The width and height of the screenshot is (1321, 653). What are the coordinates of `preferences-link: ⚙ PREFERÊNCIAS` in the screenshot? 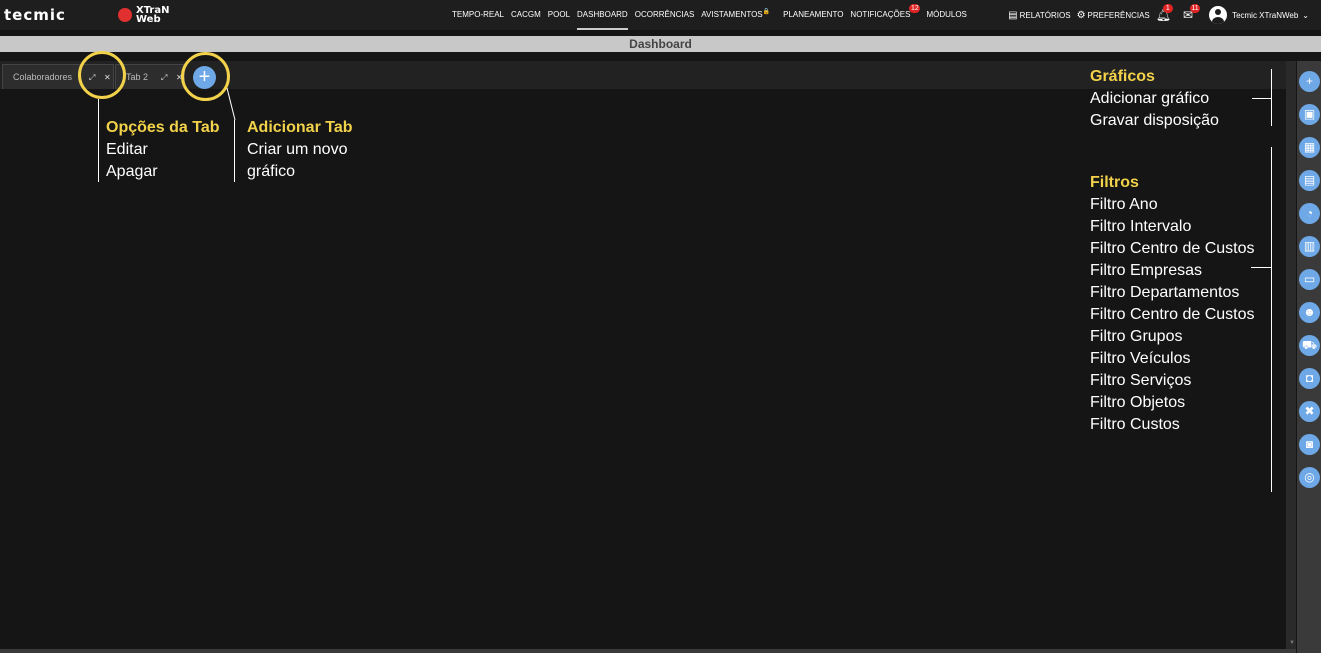 It's located at (1113, 15).